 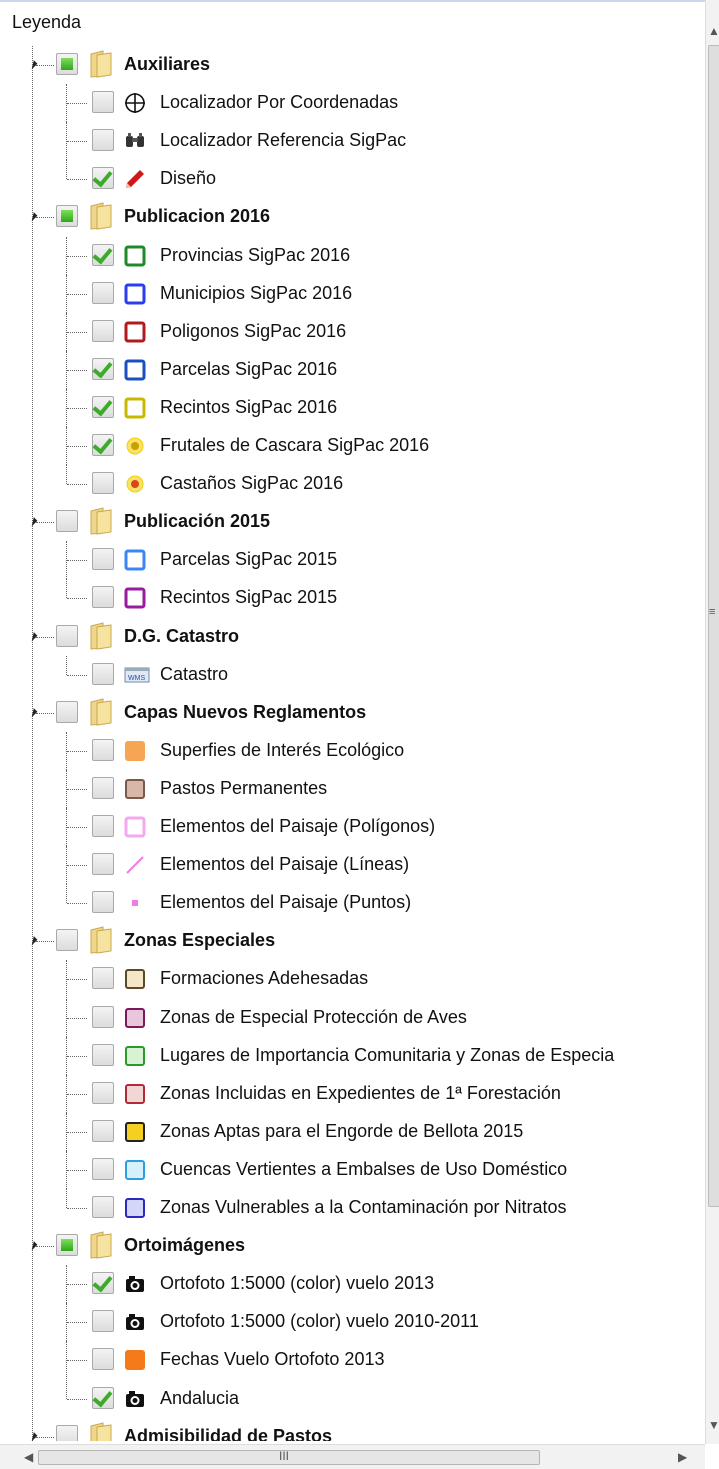 What do you see at coordinates (352, 446) in the screenshot?
I see `layer-row: Frutales de Cascara SigPac 2016` at bounding box center [352, 446].